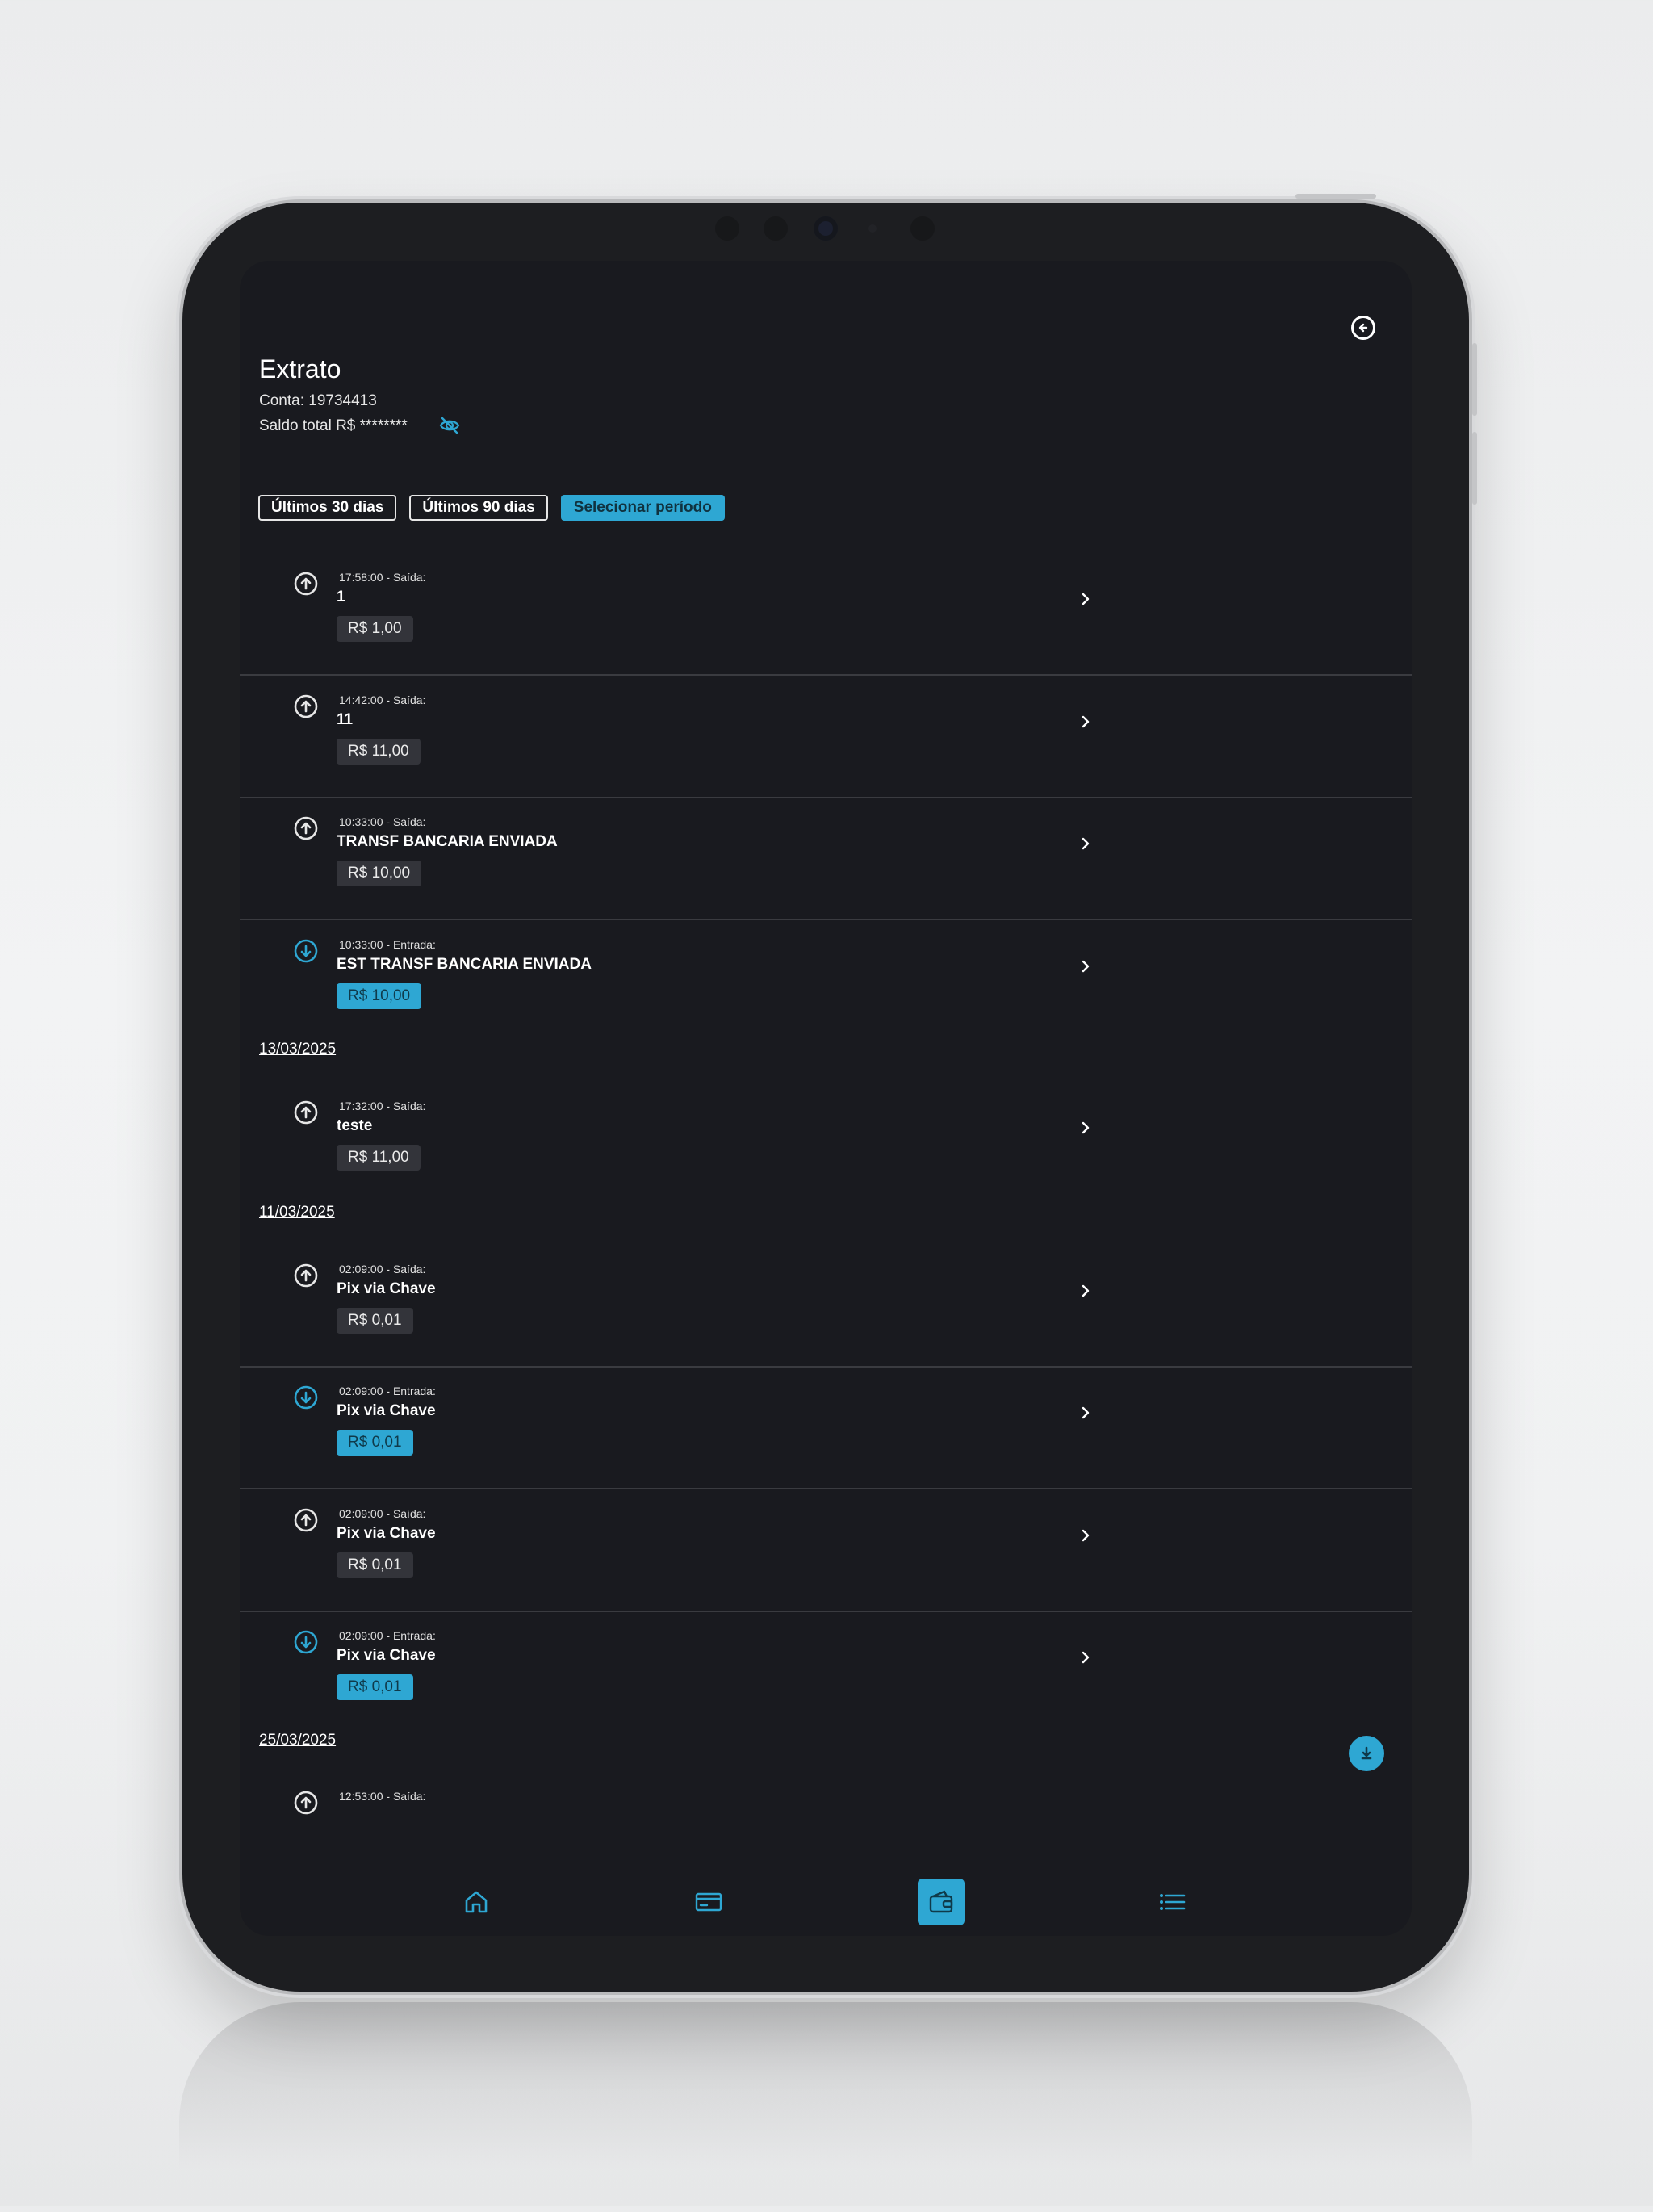 This screenshot has height=2212, width=1653. I want to click on nav-menu, so click(1172, 1902).